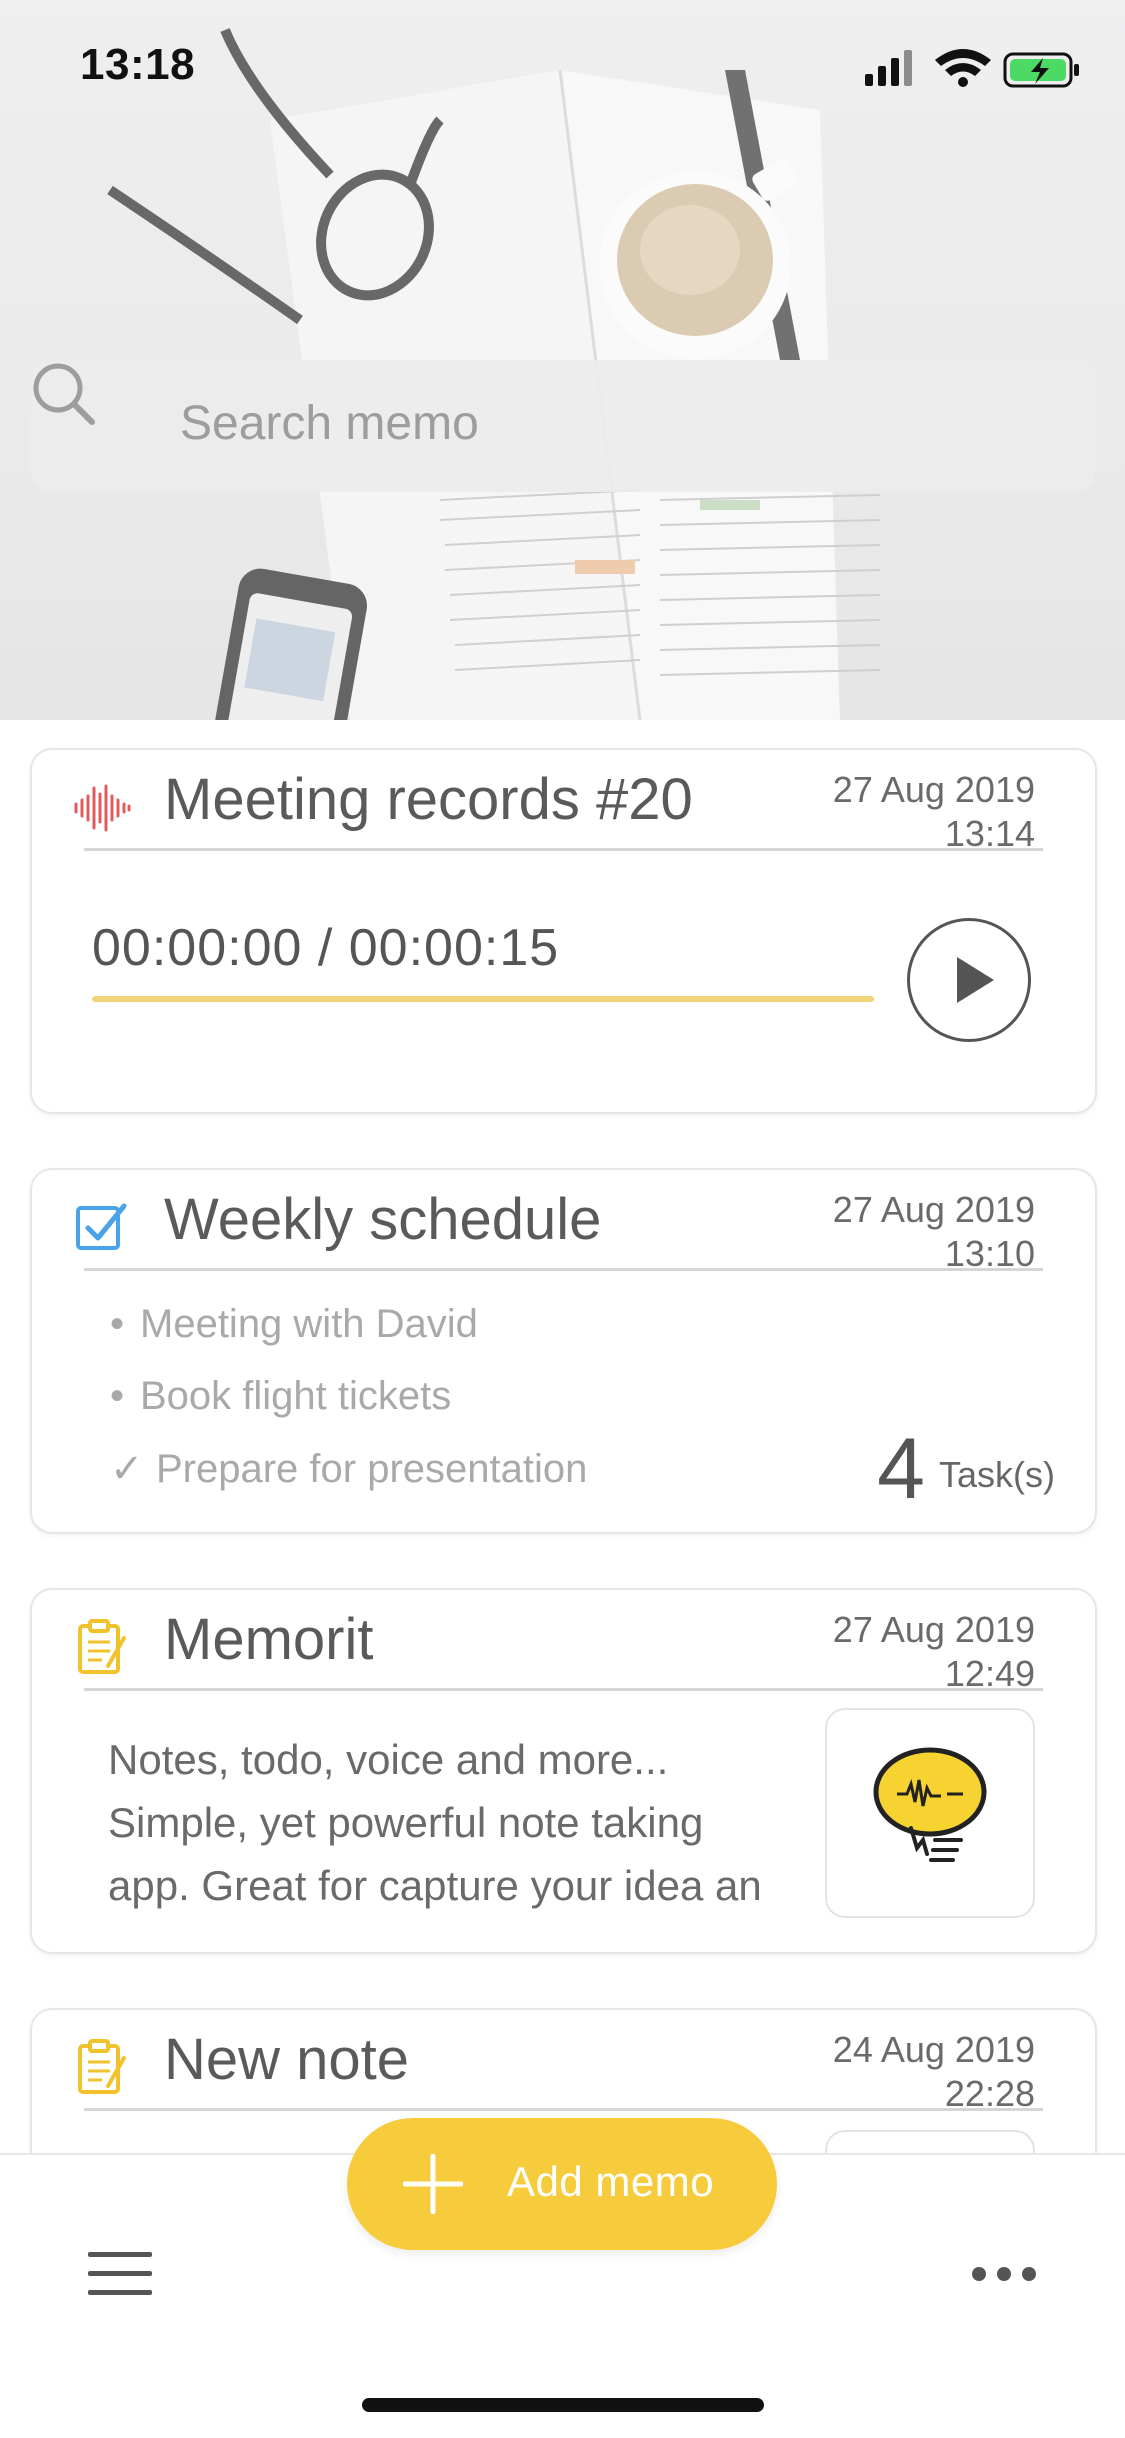 Image resolution: width=1125 pixels, height=2438 pixels. Describe the element at coordinates (269, 1639) in the screenshot. I see `memo-title: Memorit` at that location.